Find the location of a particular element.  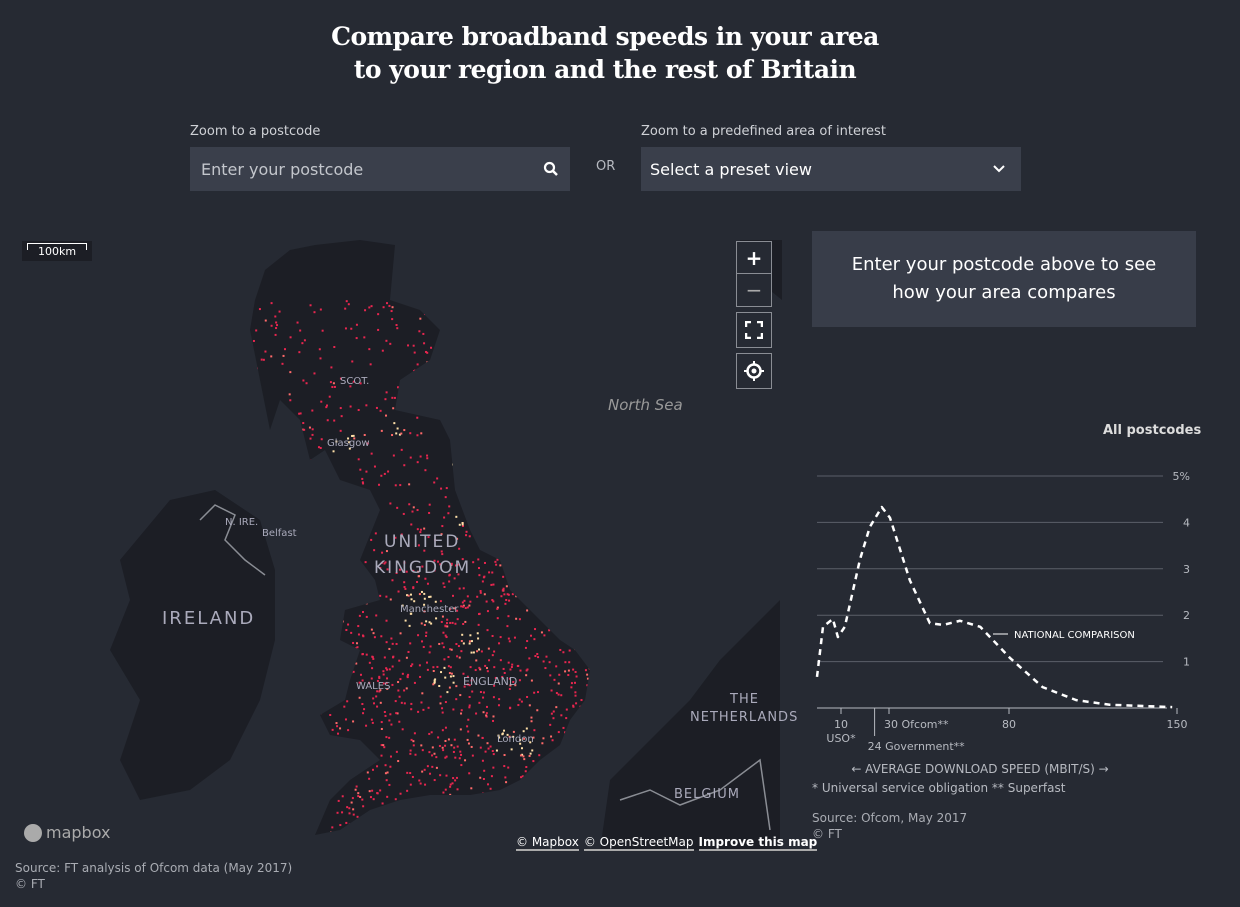

fullscreen-button is located at coordinates (754, 330).